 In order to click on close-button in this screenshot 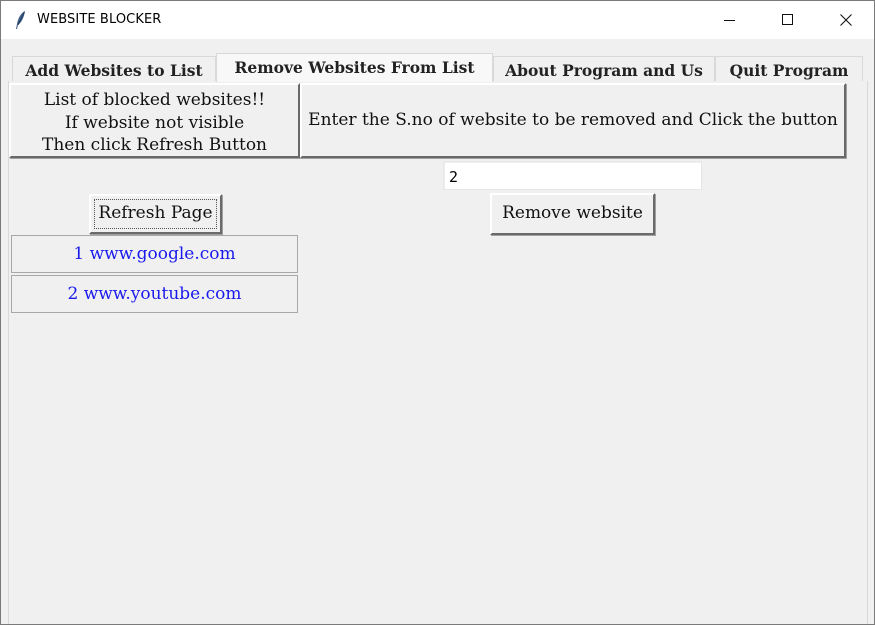, I will do `click(846, 20)`.